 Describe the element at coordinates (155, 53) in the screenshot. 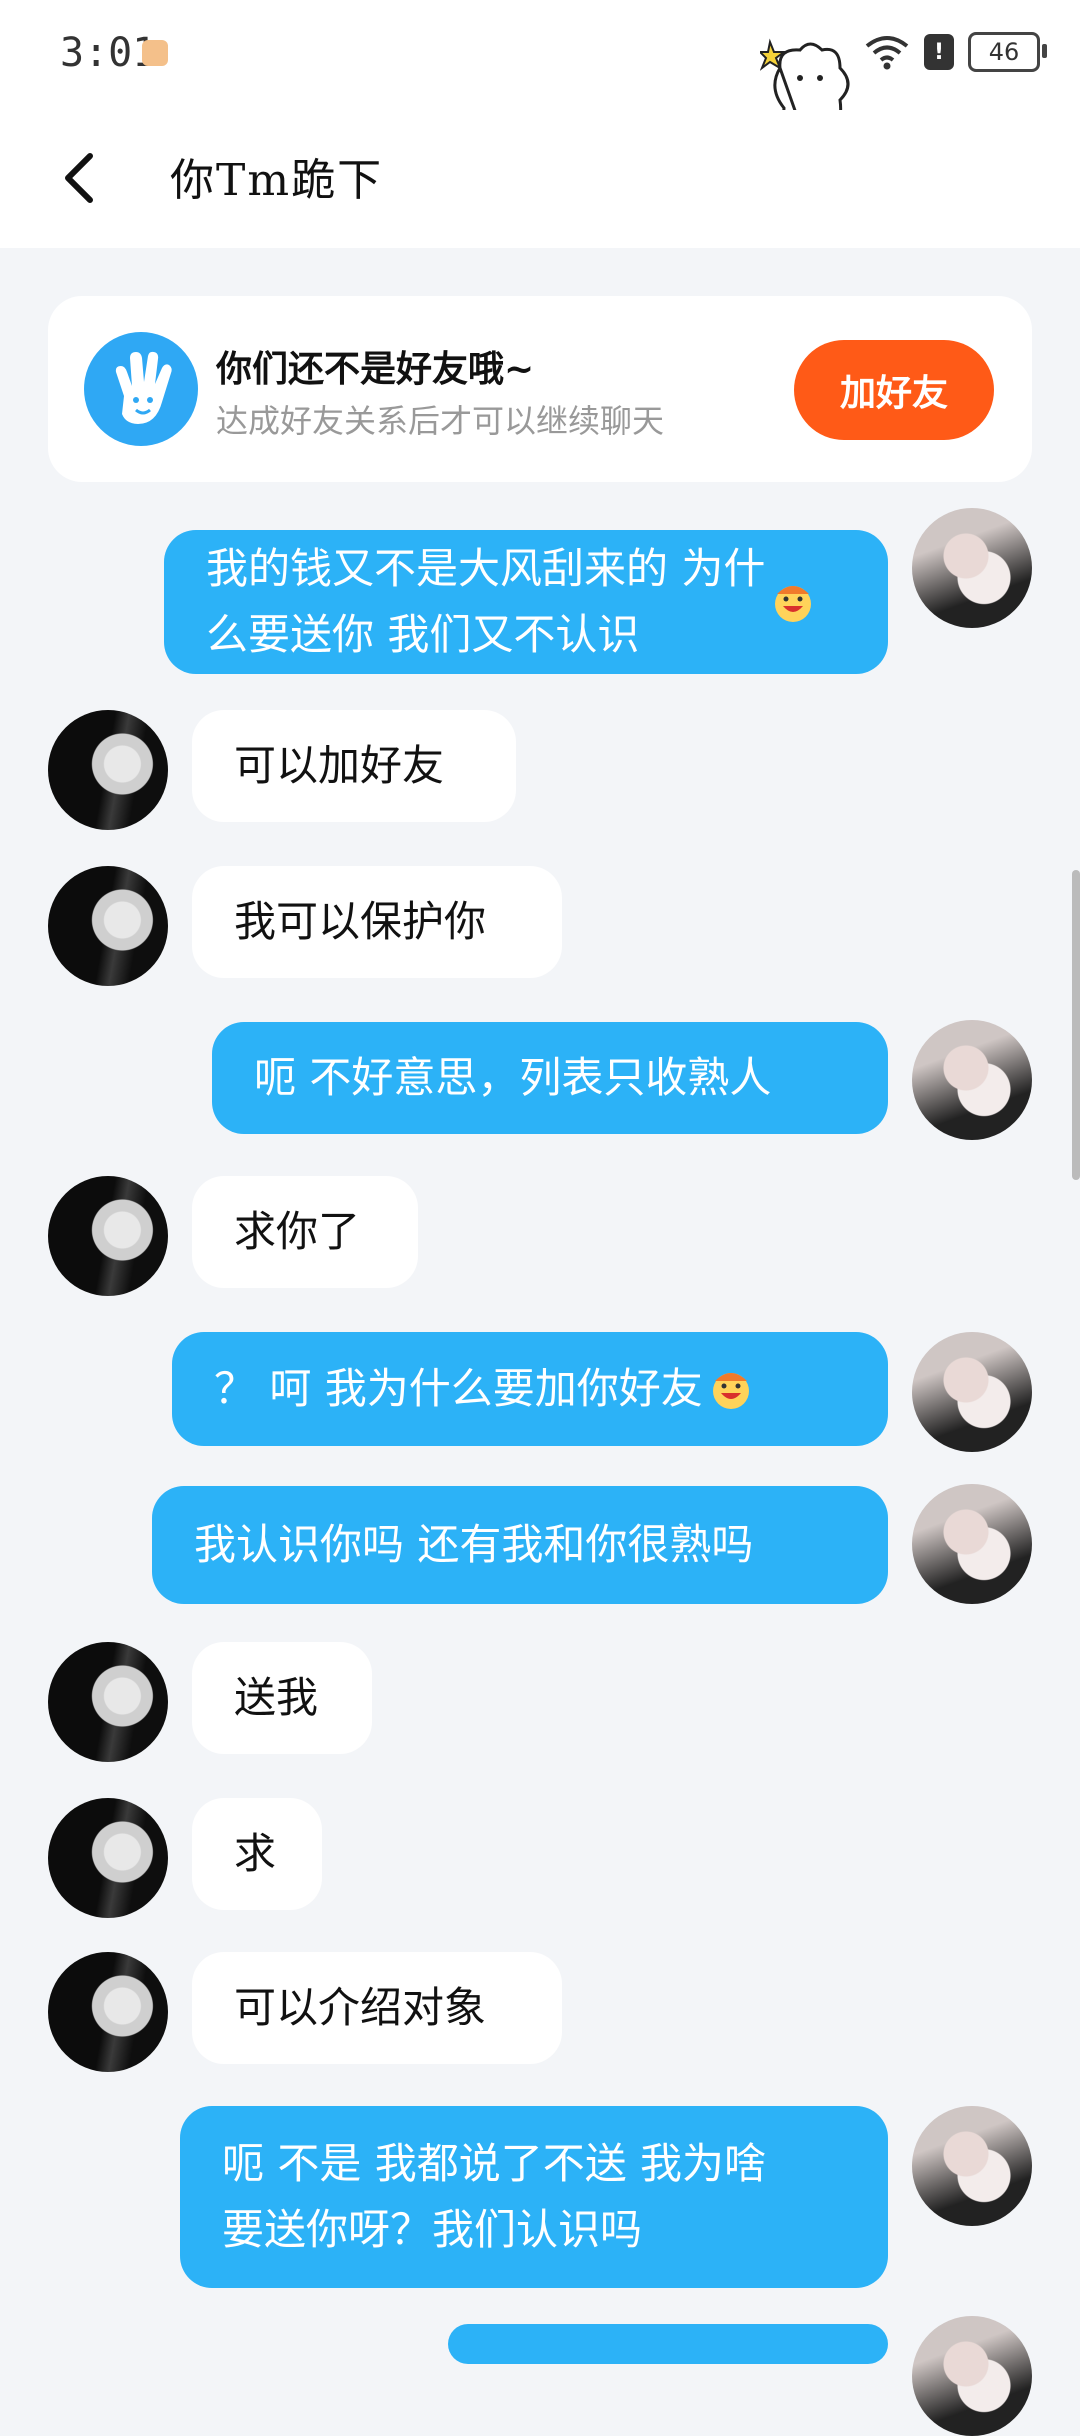

I see `notification-app-icon` at that location.